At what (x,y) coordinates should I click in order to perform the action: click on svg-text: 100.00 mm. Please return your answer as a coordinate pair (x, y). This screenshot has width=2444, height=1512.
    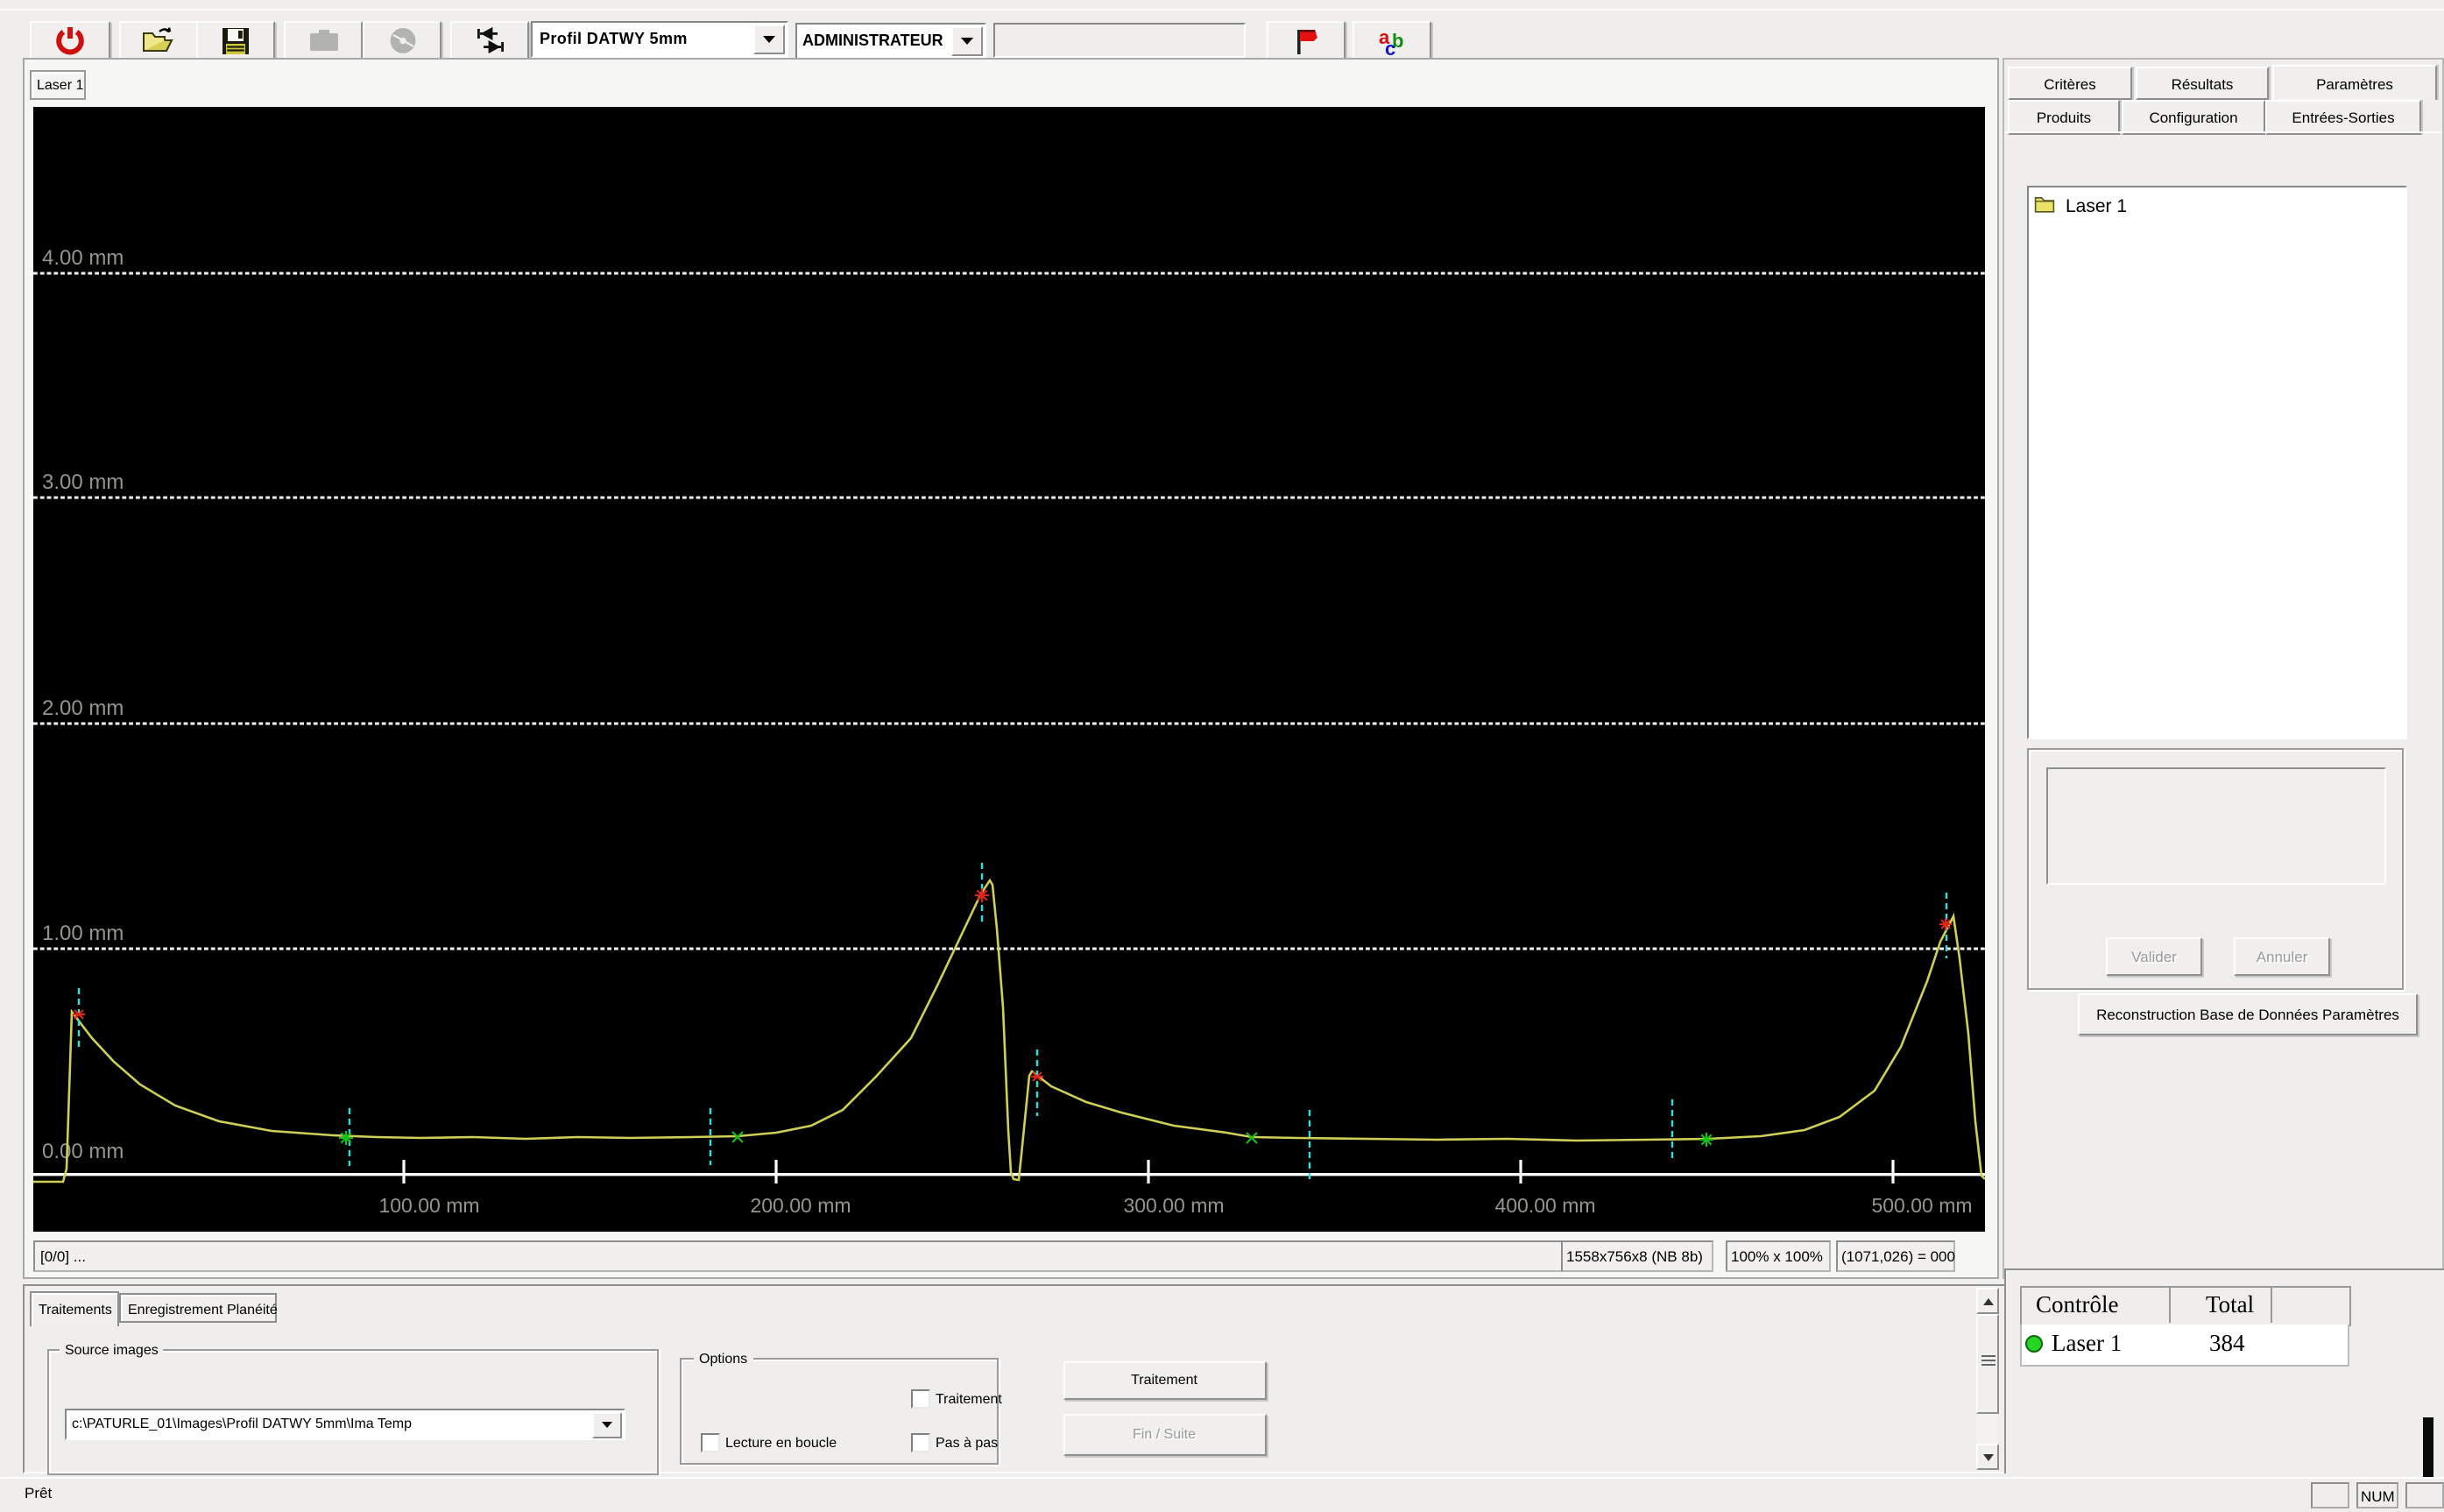
    Looking at the image, I should click on (428, 1205).